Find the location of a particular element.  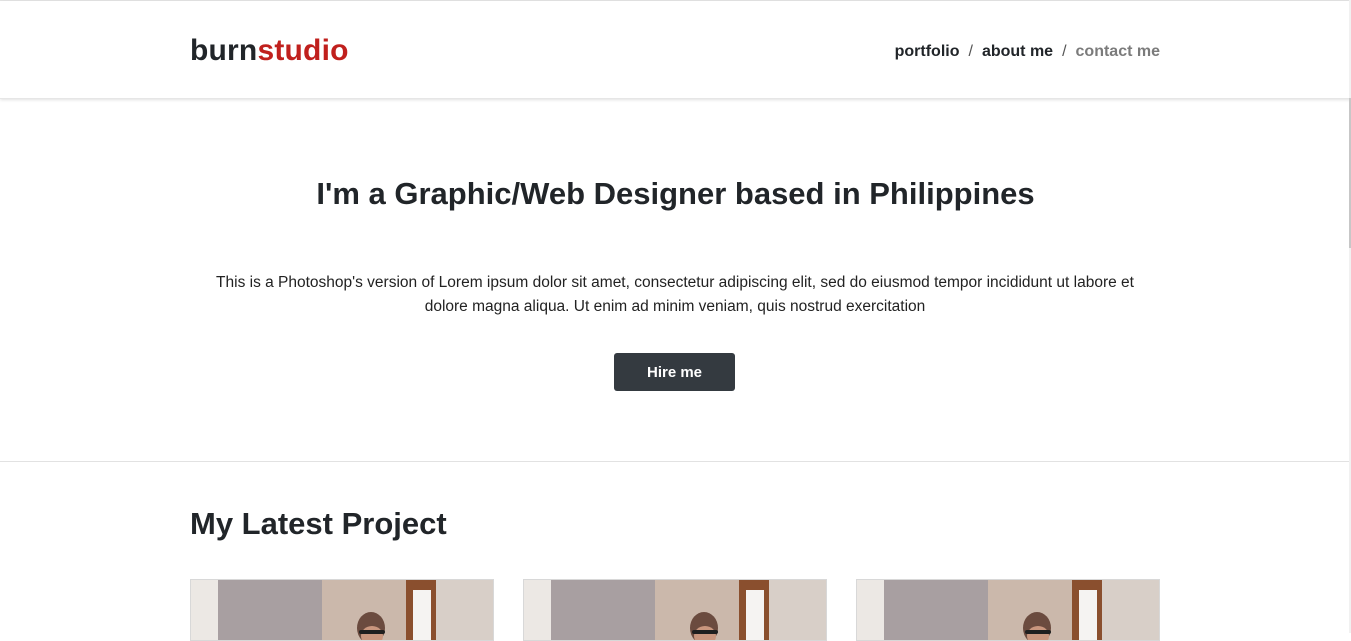

logo-part-studio: studio is located at coordinates (303, 50).